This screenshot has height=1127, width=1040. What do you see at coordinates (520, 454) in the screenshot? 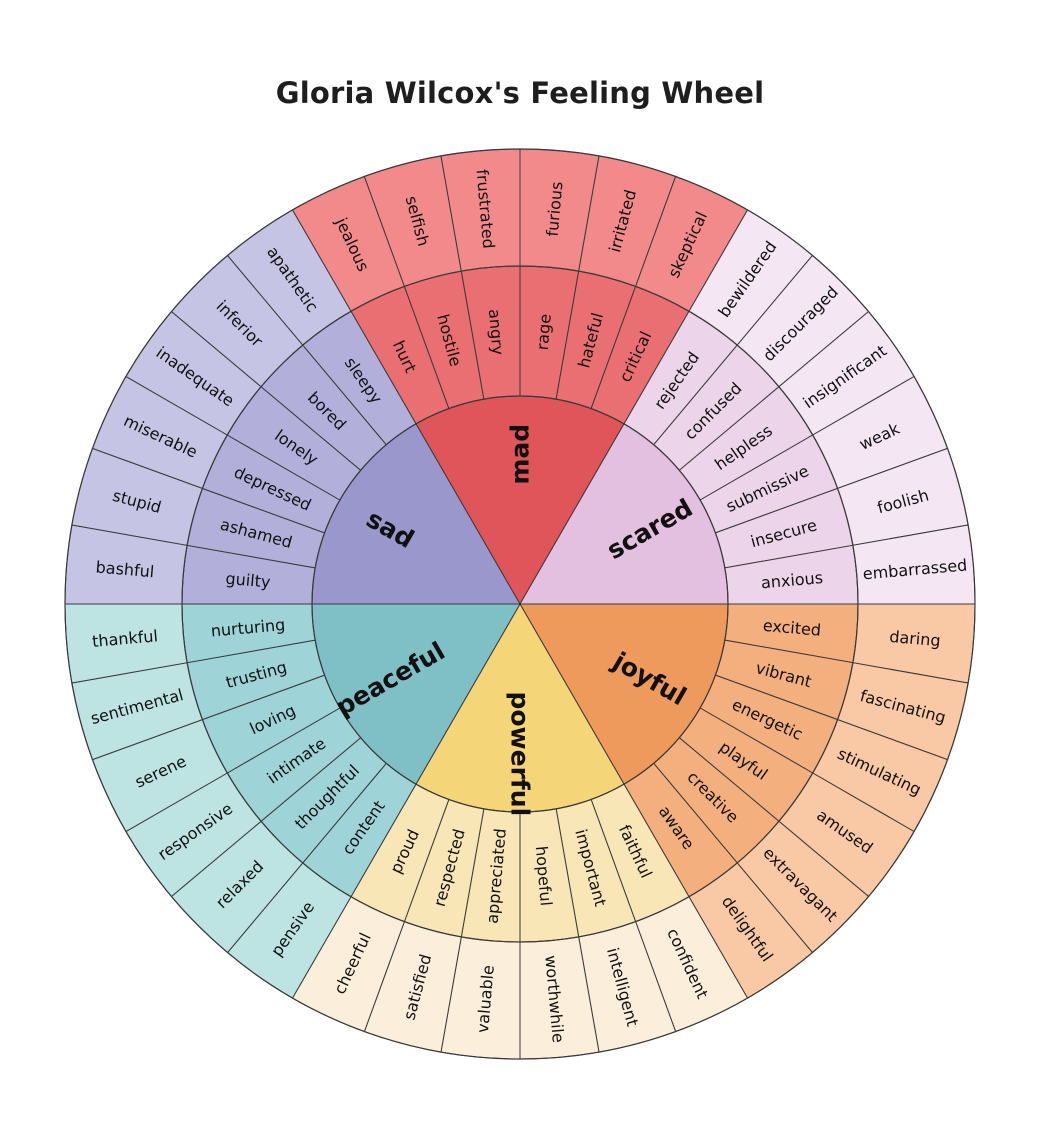
I see `core-label-mad: mad` at bounding box center [520, 454].